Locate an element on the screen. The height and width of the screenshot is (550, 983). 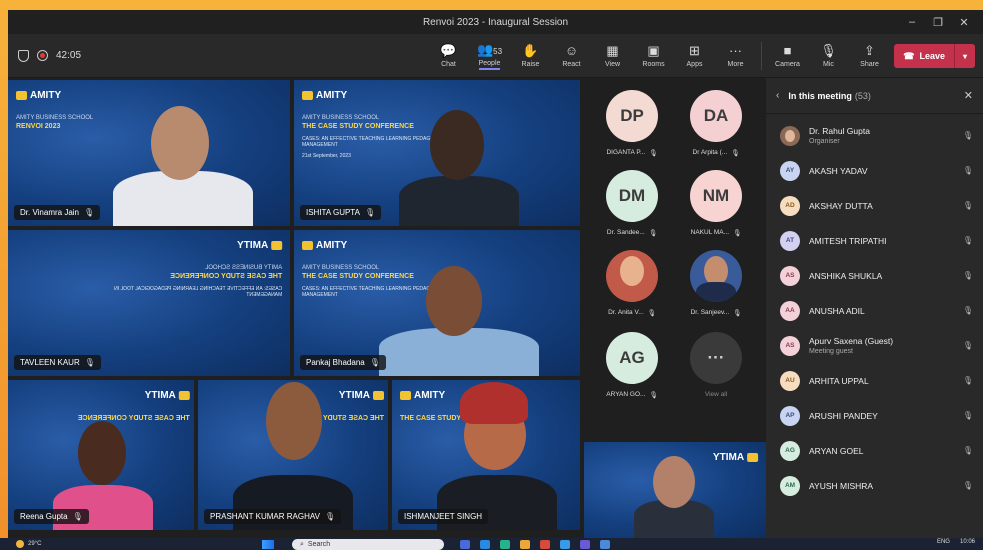
list-item: AS ANSHIKA SHUKLA 🎙 is located at coordinates (874, 275).